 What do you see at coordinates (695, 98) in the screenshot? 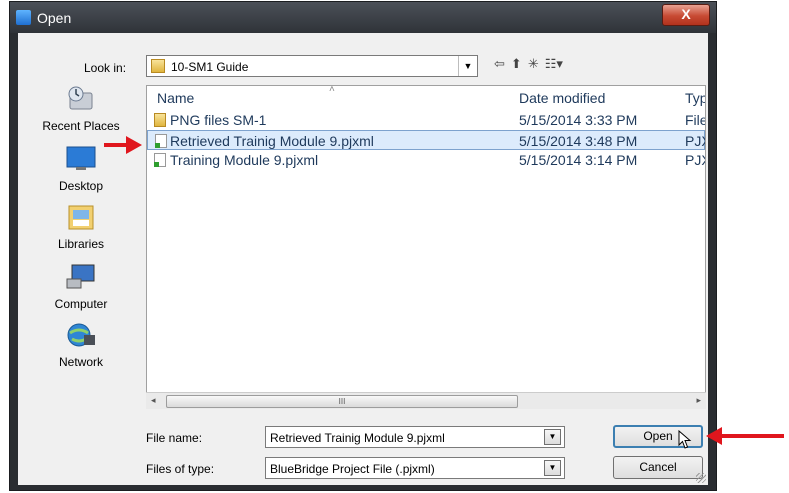
I see `column-type: Typ` at bounding box center [695, 98].